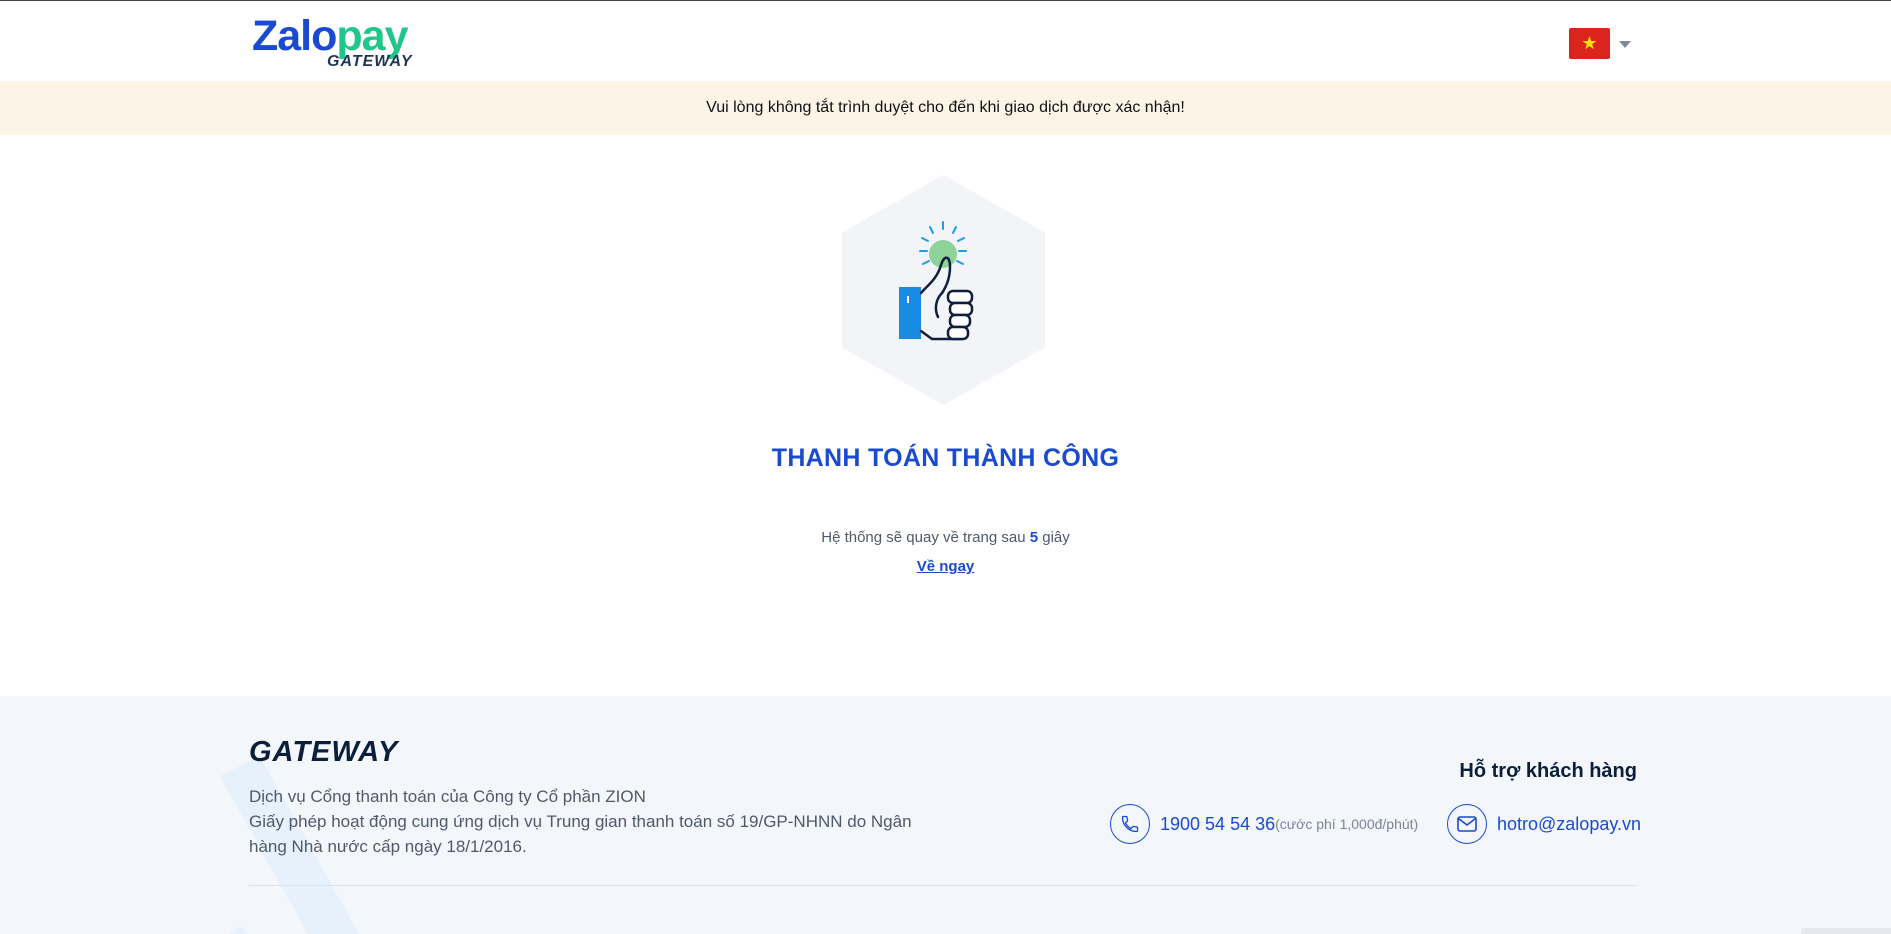 Image resolution: width=1891 pixels, height=934 pixels. I want to click on countdown-suffix: giây, so click(1056, 537).